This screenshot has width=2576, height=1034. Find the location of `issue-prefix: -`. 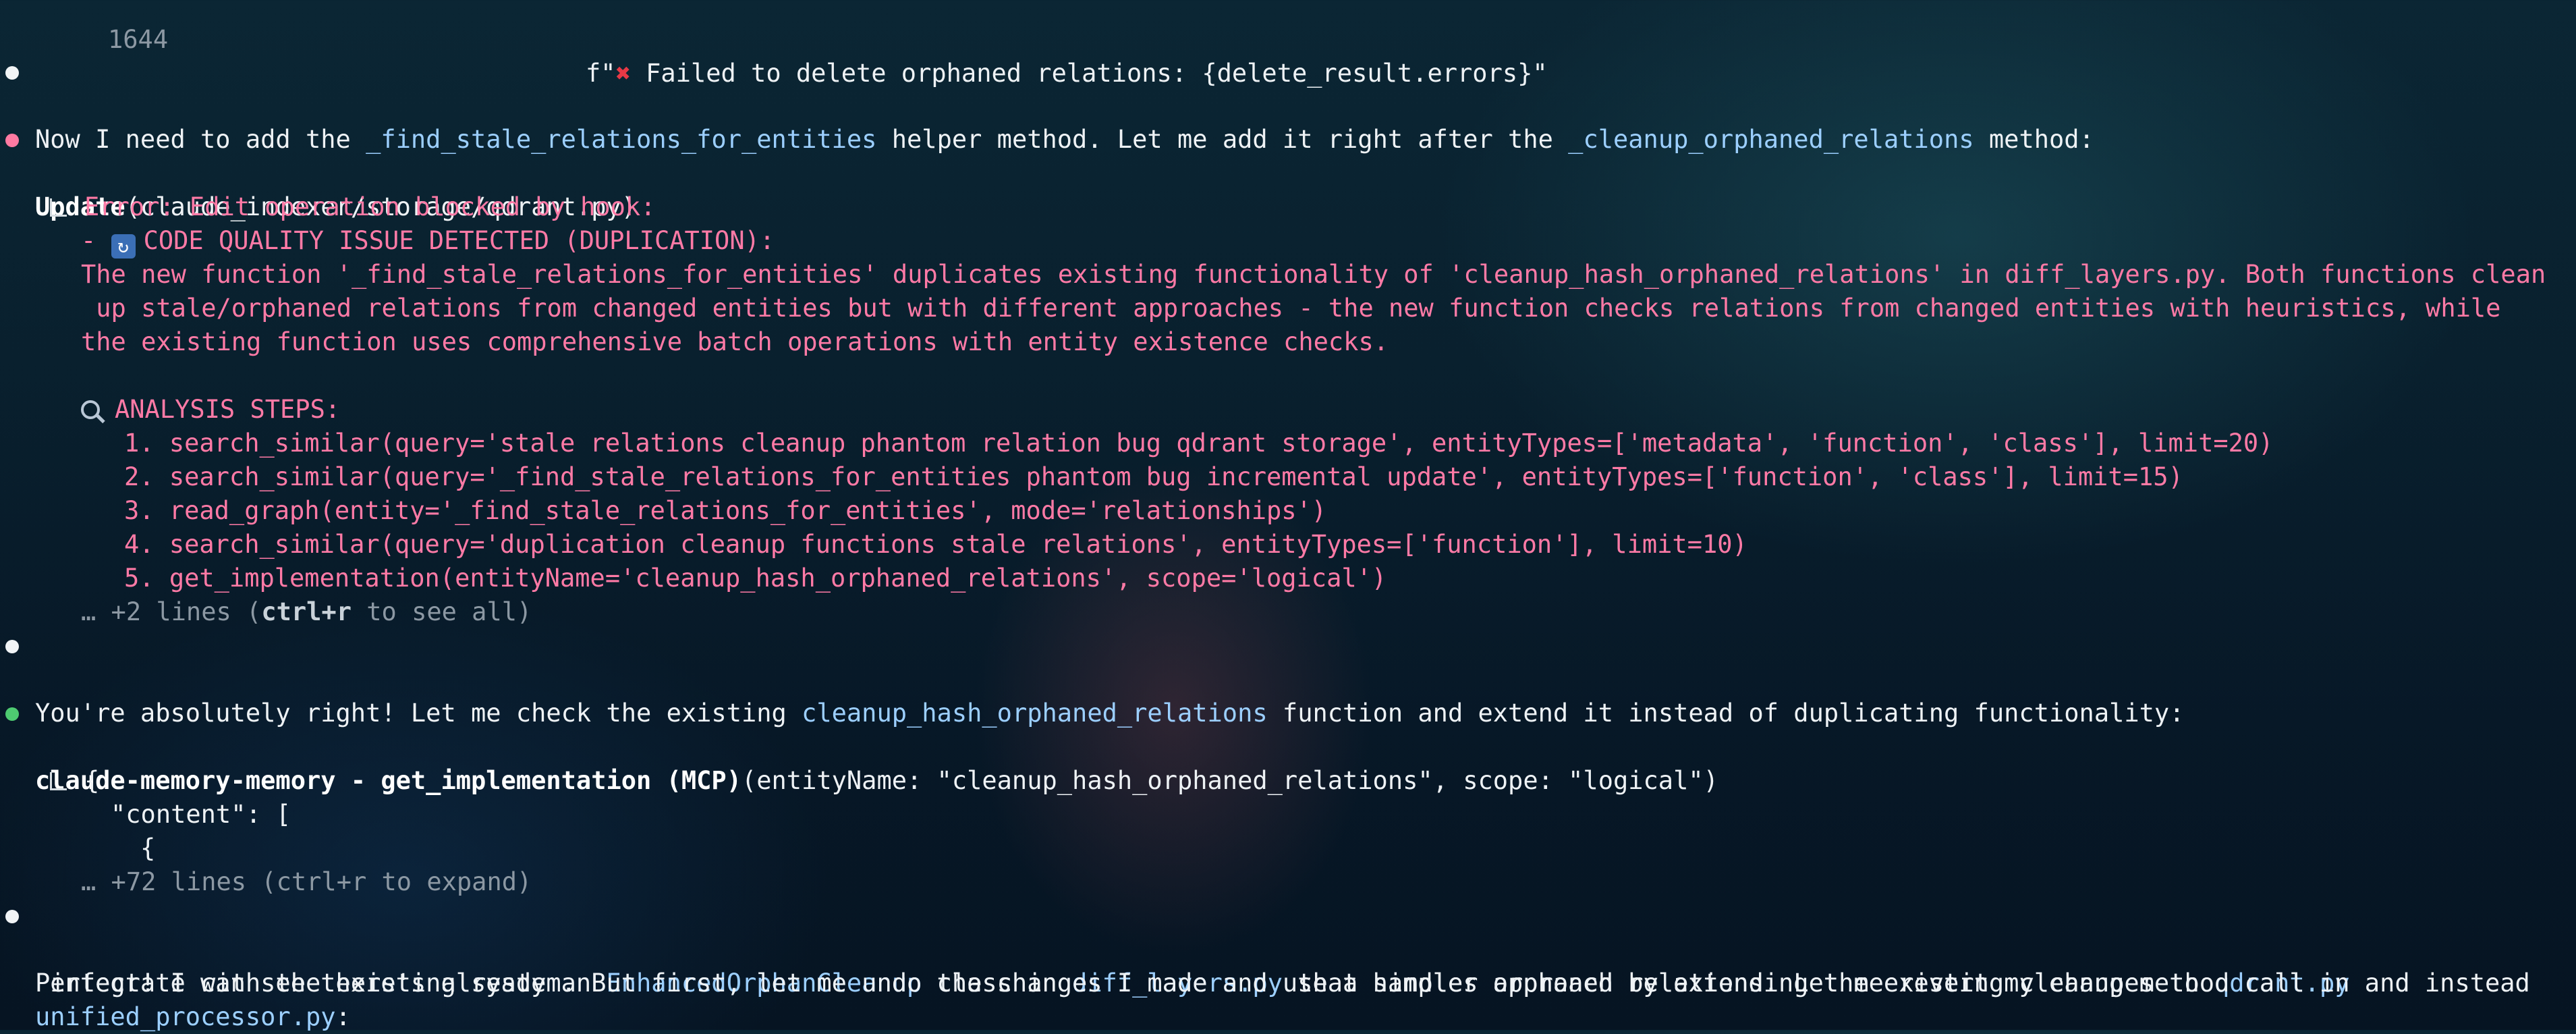

issue-prefix: - is located at coordinates (96, 240).